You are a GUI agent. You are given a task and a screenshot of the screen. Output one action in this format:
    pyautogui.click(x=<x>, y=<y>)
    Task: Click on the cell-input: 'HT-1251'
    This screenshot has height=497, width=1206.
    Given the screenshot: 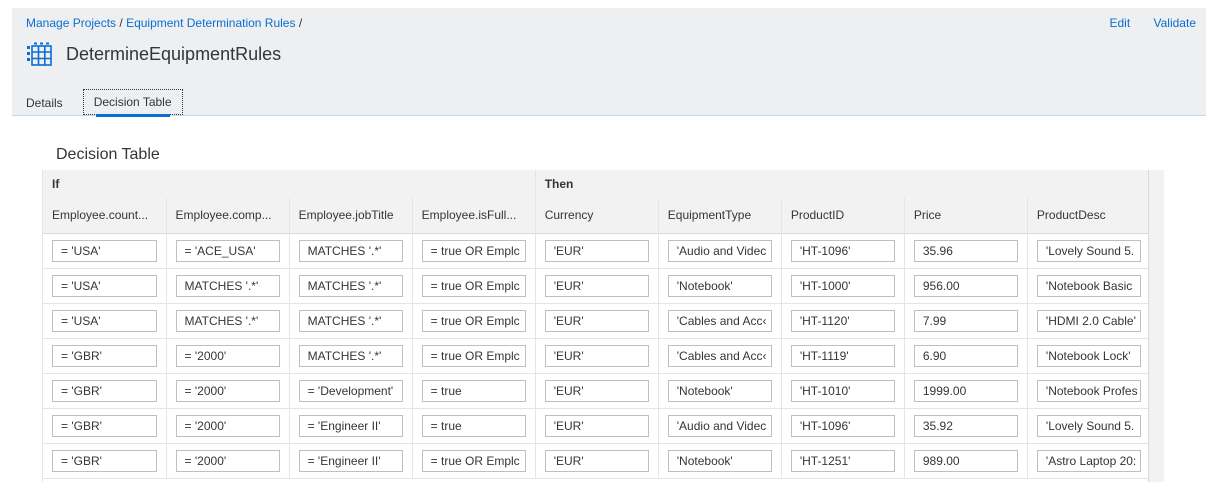 What is the action you would take?
    pyautogui.click(x=842, y=460)
    